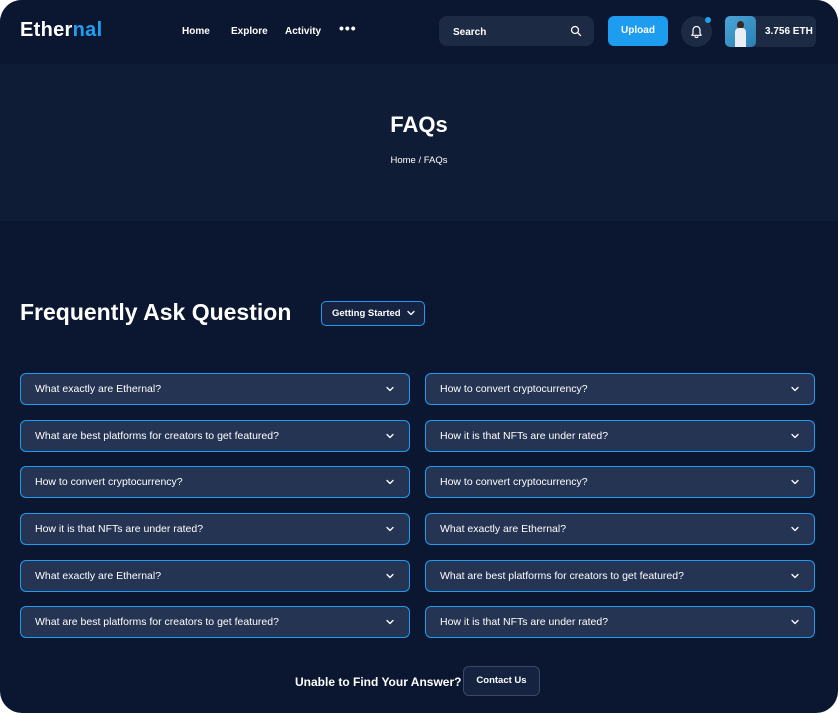 This screenshot has width=838, height=713. I want to click on bell-icon, so click(696, 32).